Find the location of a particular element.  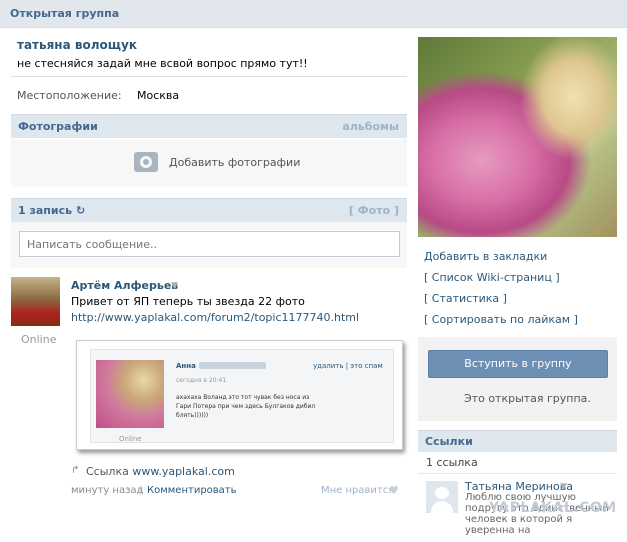

photos-title: Фотографии is located at coordinates (58, 126).